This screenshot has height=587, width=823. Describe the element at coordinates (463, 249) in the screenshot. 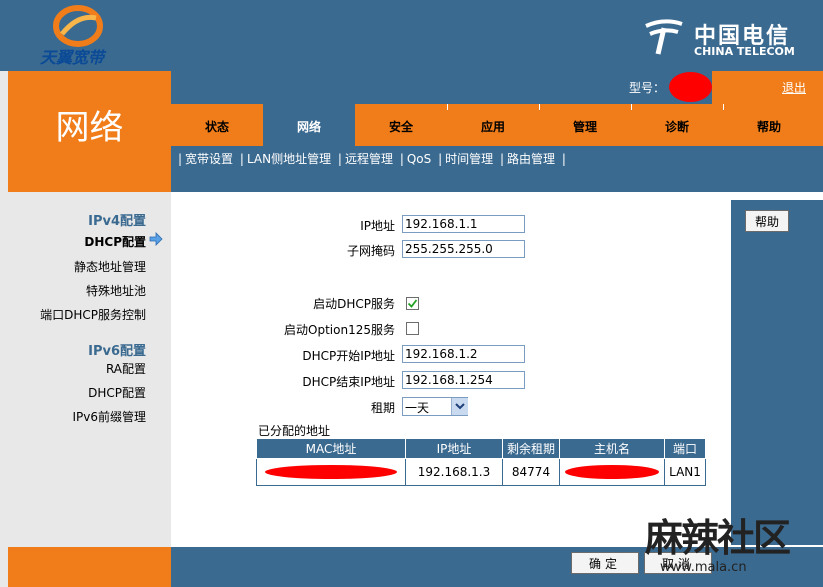

I see `subnet-mask-input` at that location.